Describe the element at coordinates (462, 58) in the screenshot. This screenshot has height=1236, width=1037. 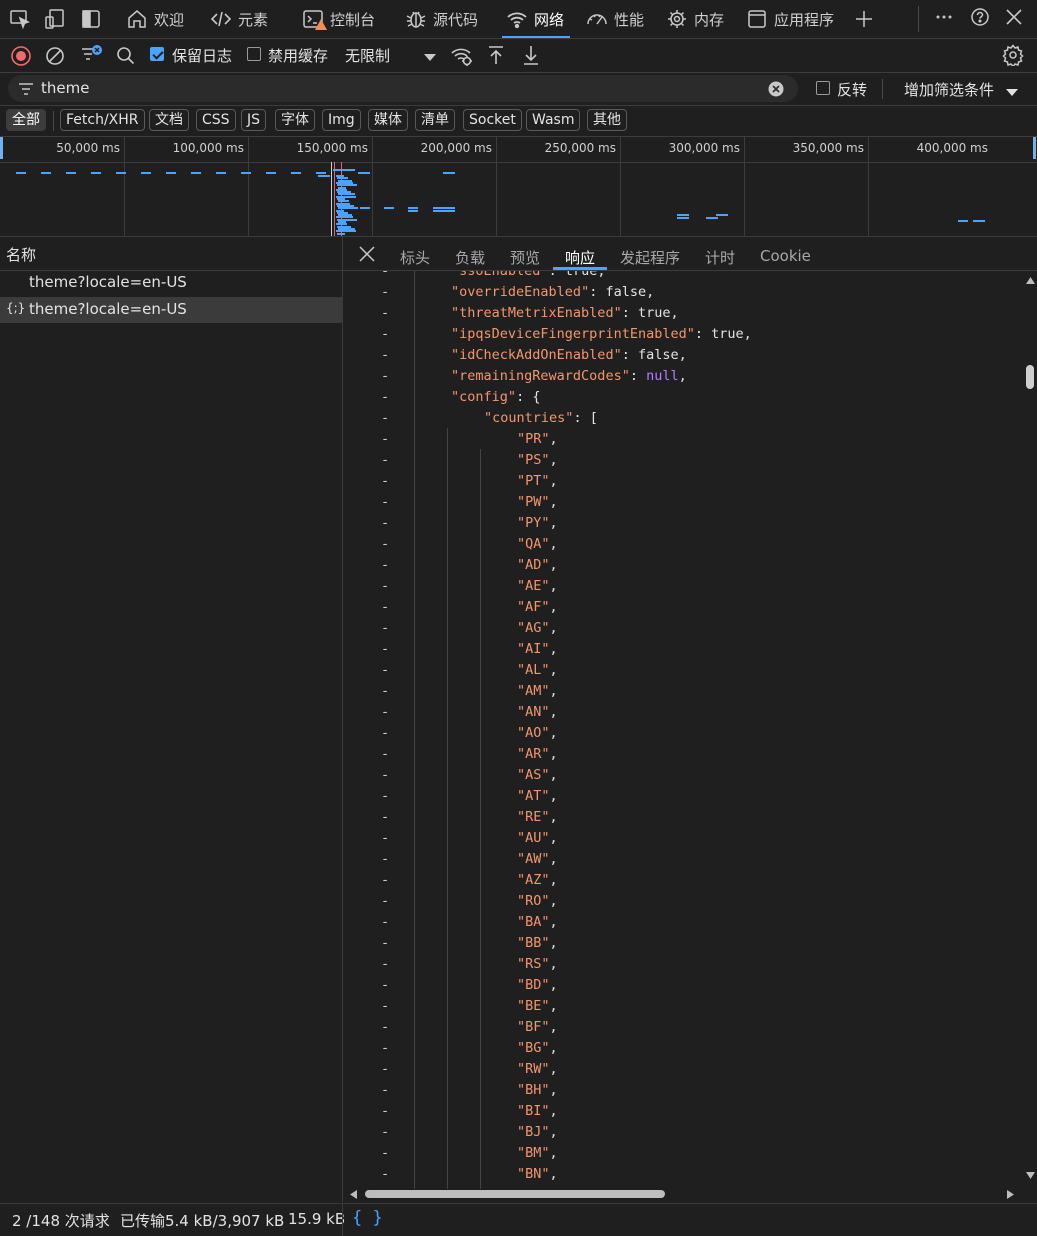
I see `network-conditions-icon` at that location.